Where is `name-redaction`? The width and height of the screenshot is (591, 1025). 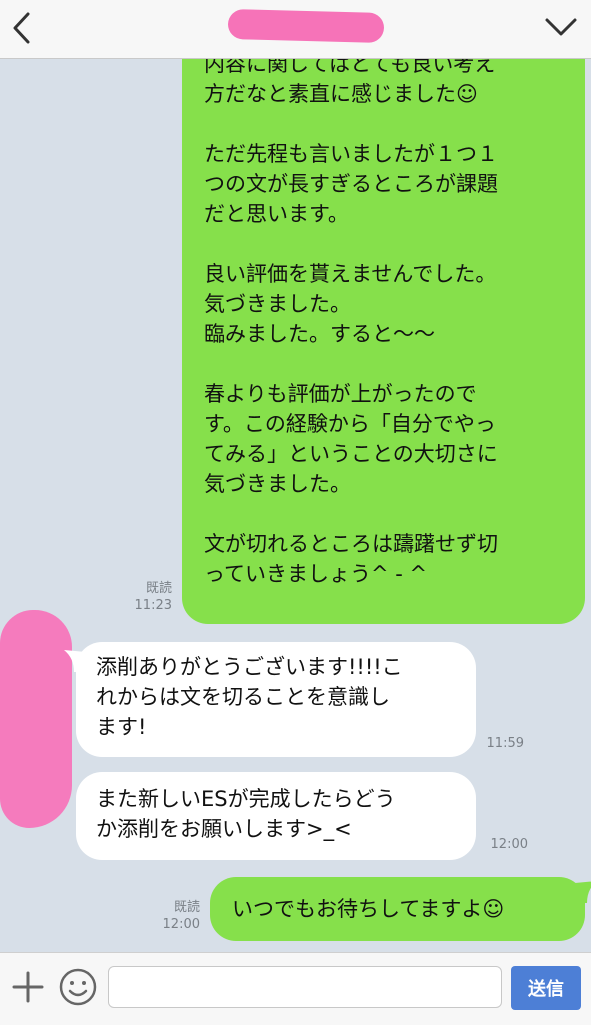 name-redaction is located at coordinates (306, 26).